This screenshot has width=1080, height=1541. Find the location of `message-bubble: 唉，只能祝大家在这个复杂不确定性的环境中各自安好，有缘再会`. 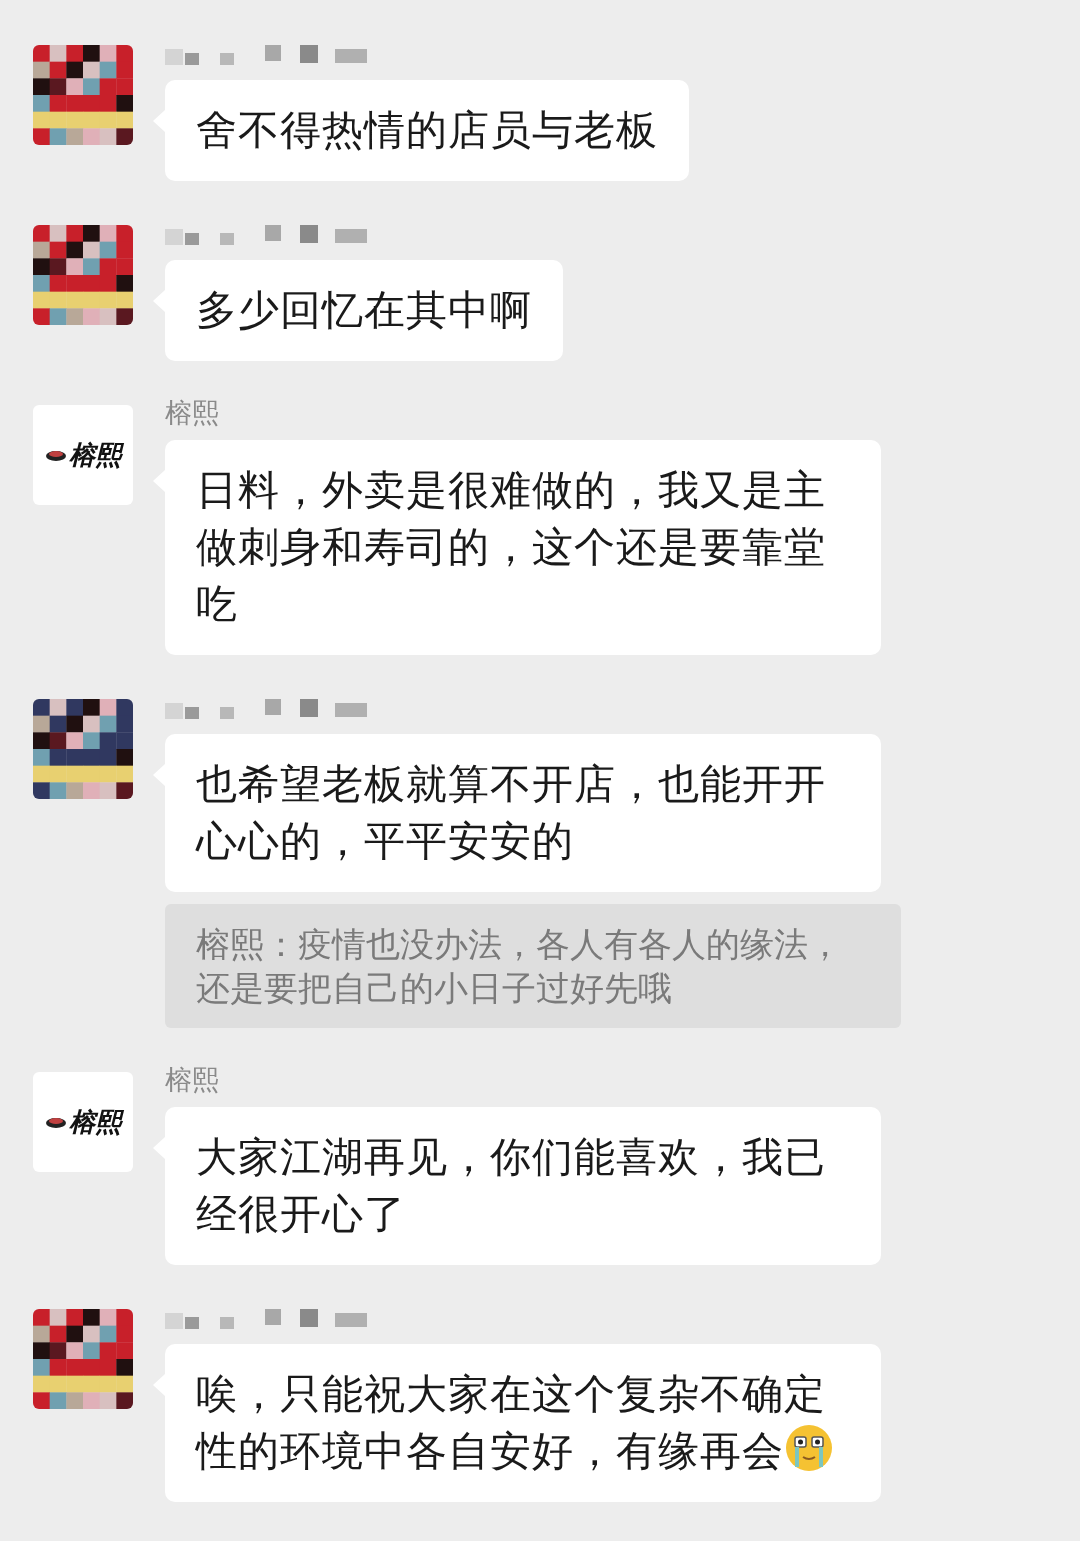

message-bubble: 唉，只能祝大家在这个复杂不确定性的环境中各自安好，有缘再会 is located at coordinates (523, 1423).